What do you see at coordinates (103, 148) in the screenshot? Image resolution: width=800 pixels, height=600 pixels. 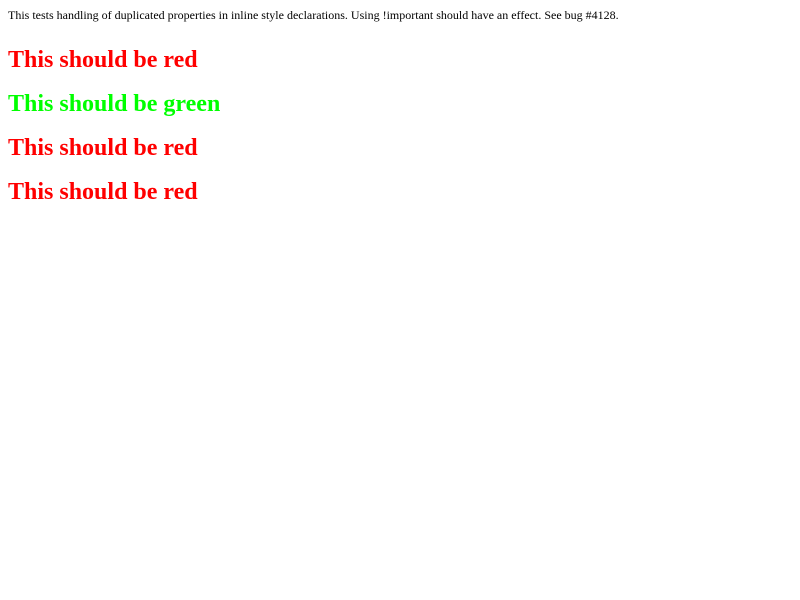 I see `headline-3: This should be red` at bounding box center [103, 148].